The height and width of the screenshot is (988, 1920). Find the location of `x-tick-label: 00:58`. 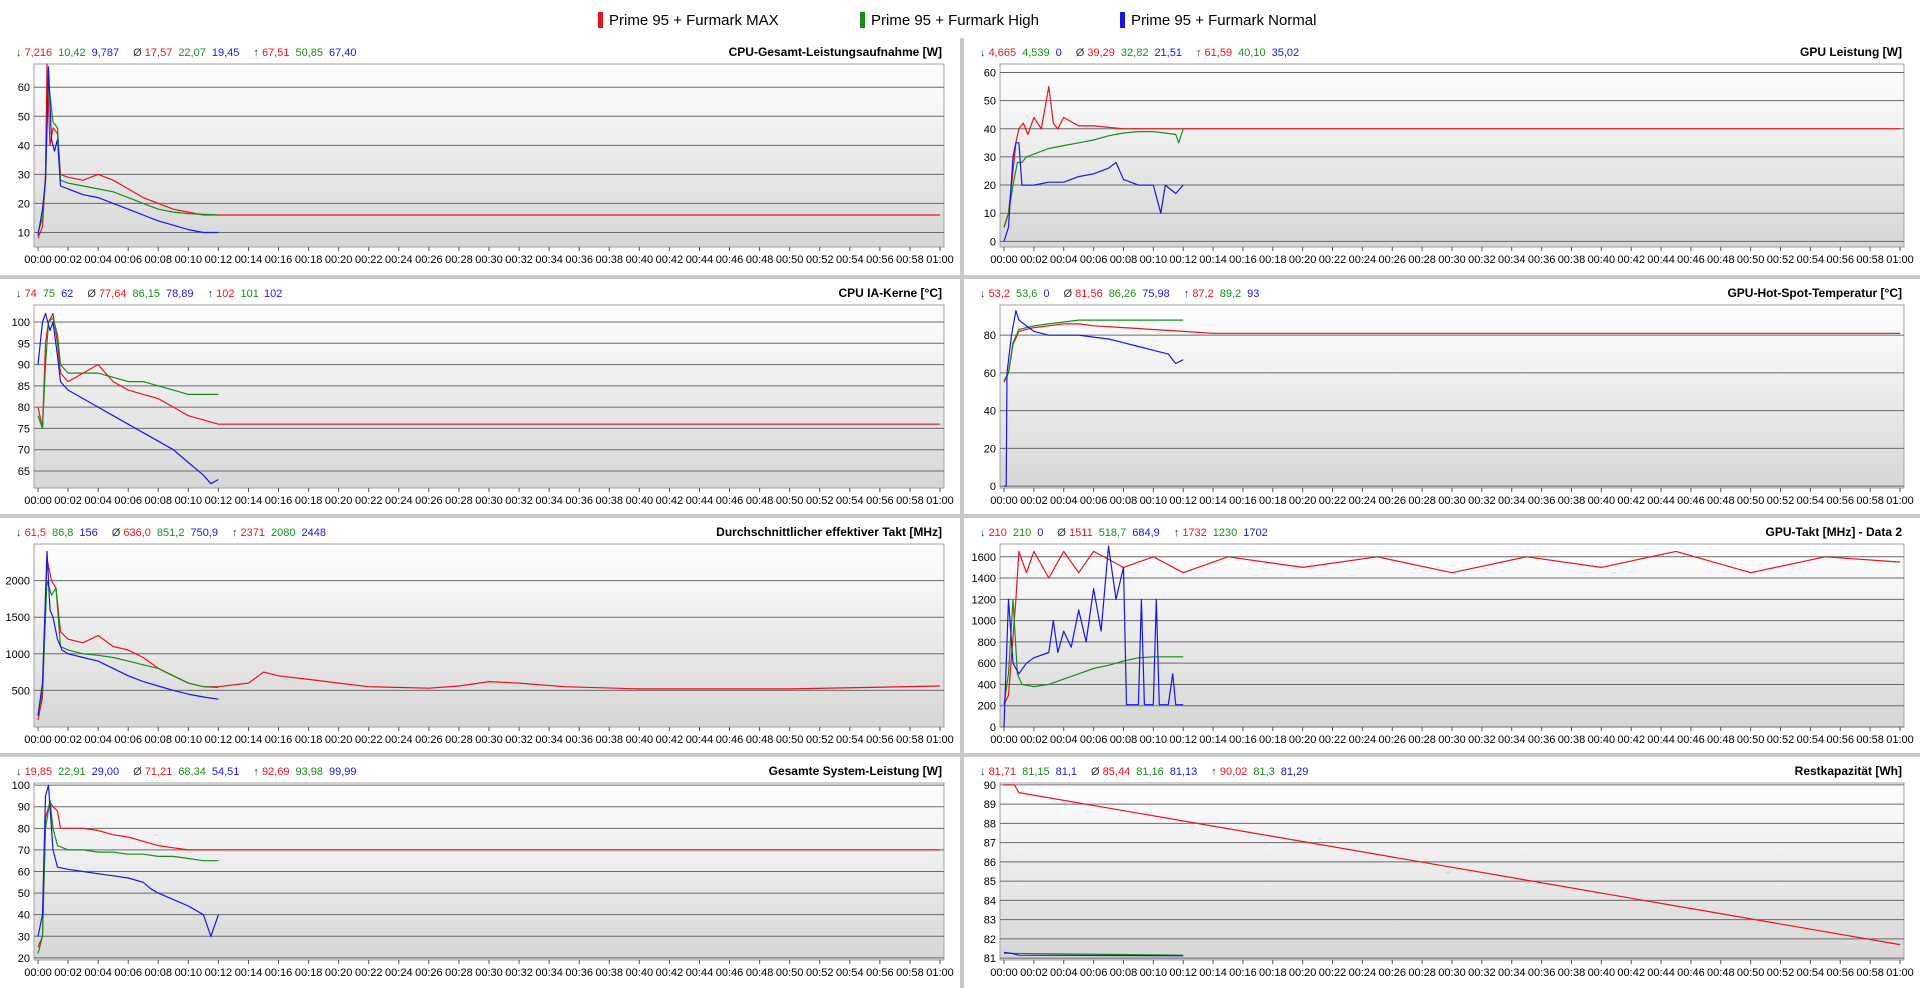

x-tick-label: 00:58 is located at coordinates (910, 260).